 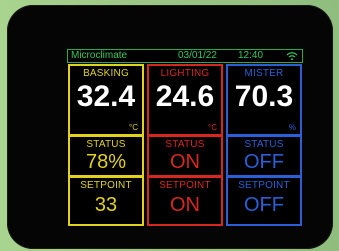 I want to click on mister-status-cell: STATUS OFF, so click(x=264, y=156).